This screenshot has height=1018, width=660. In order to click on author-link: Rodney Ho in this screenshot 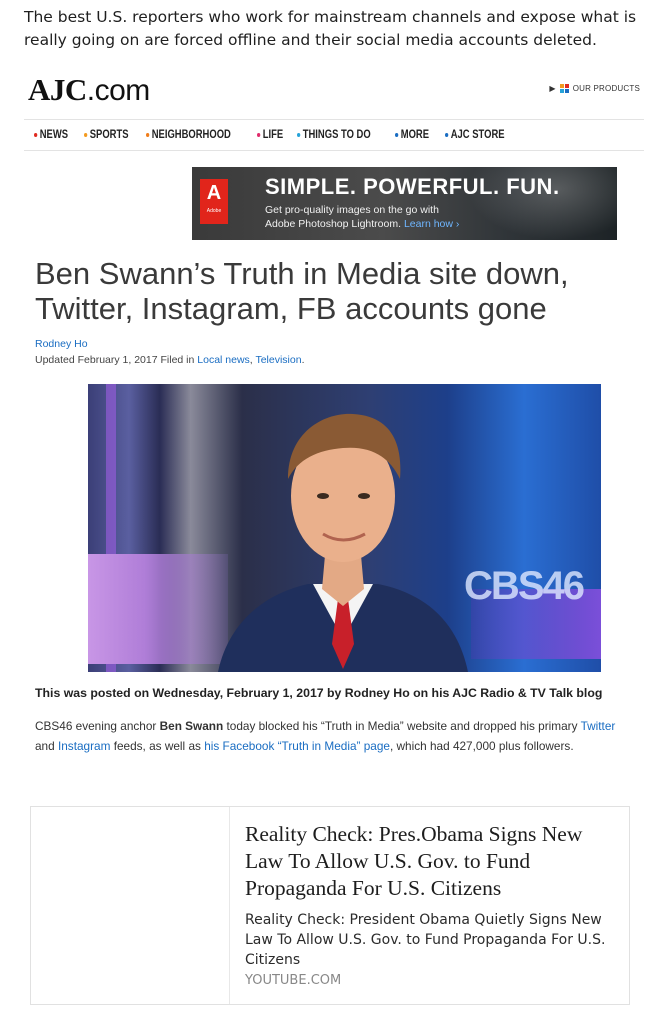, I will do `click(61, 344)`.